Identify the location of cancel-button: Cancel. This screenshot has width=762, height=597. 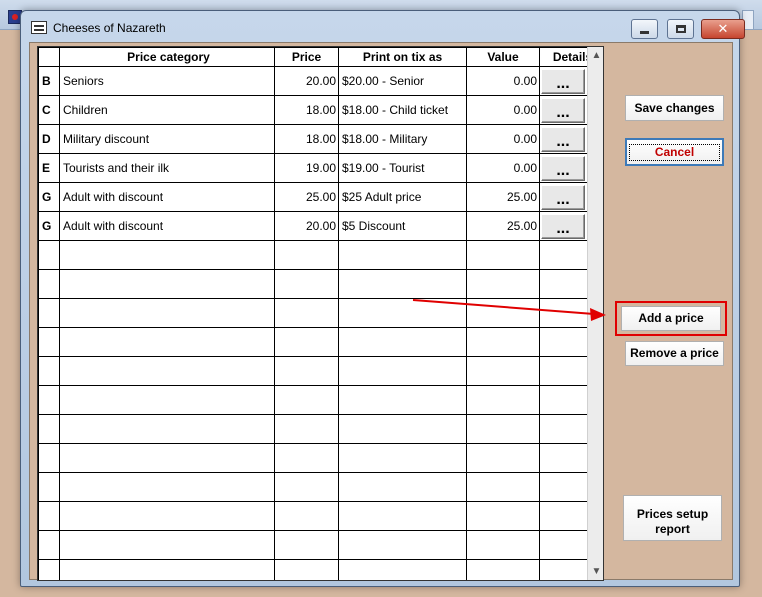
(674, 152).